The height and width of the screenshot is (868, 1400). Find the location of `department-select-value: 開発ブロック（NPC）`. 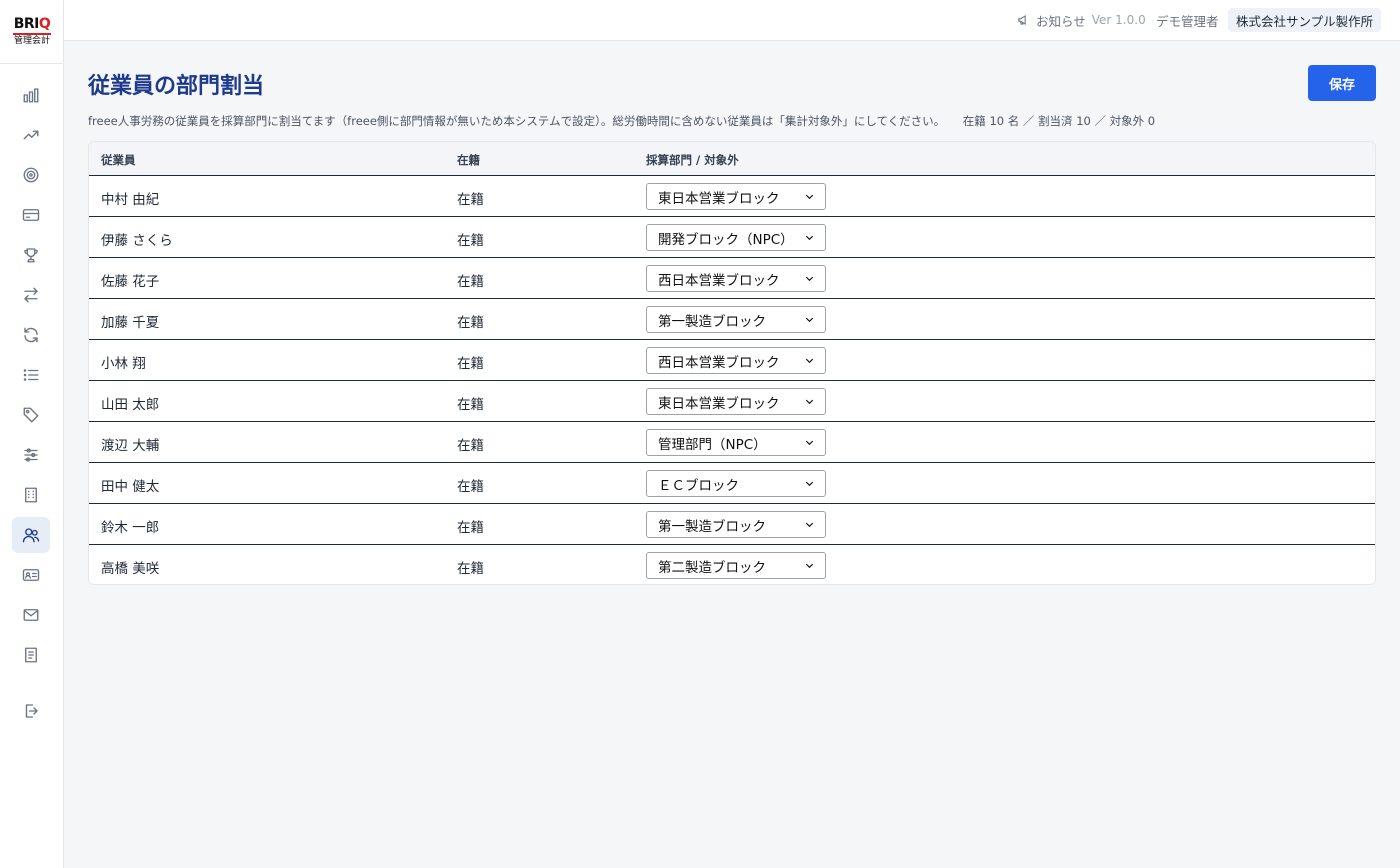

department-select-value: 開発ブロック（NPC） is located at coordinates (726, 239).